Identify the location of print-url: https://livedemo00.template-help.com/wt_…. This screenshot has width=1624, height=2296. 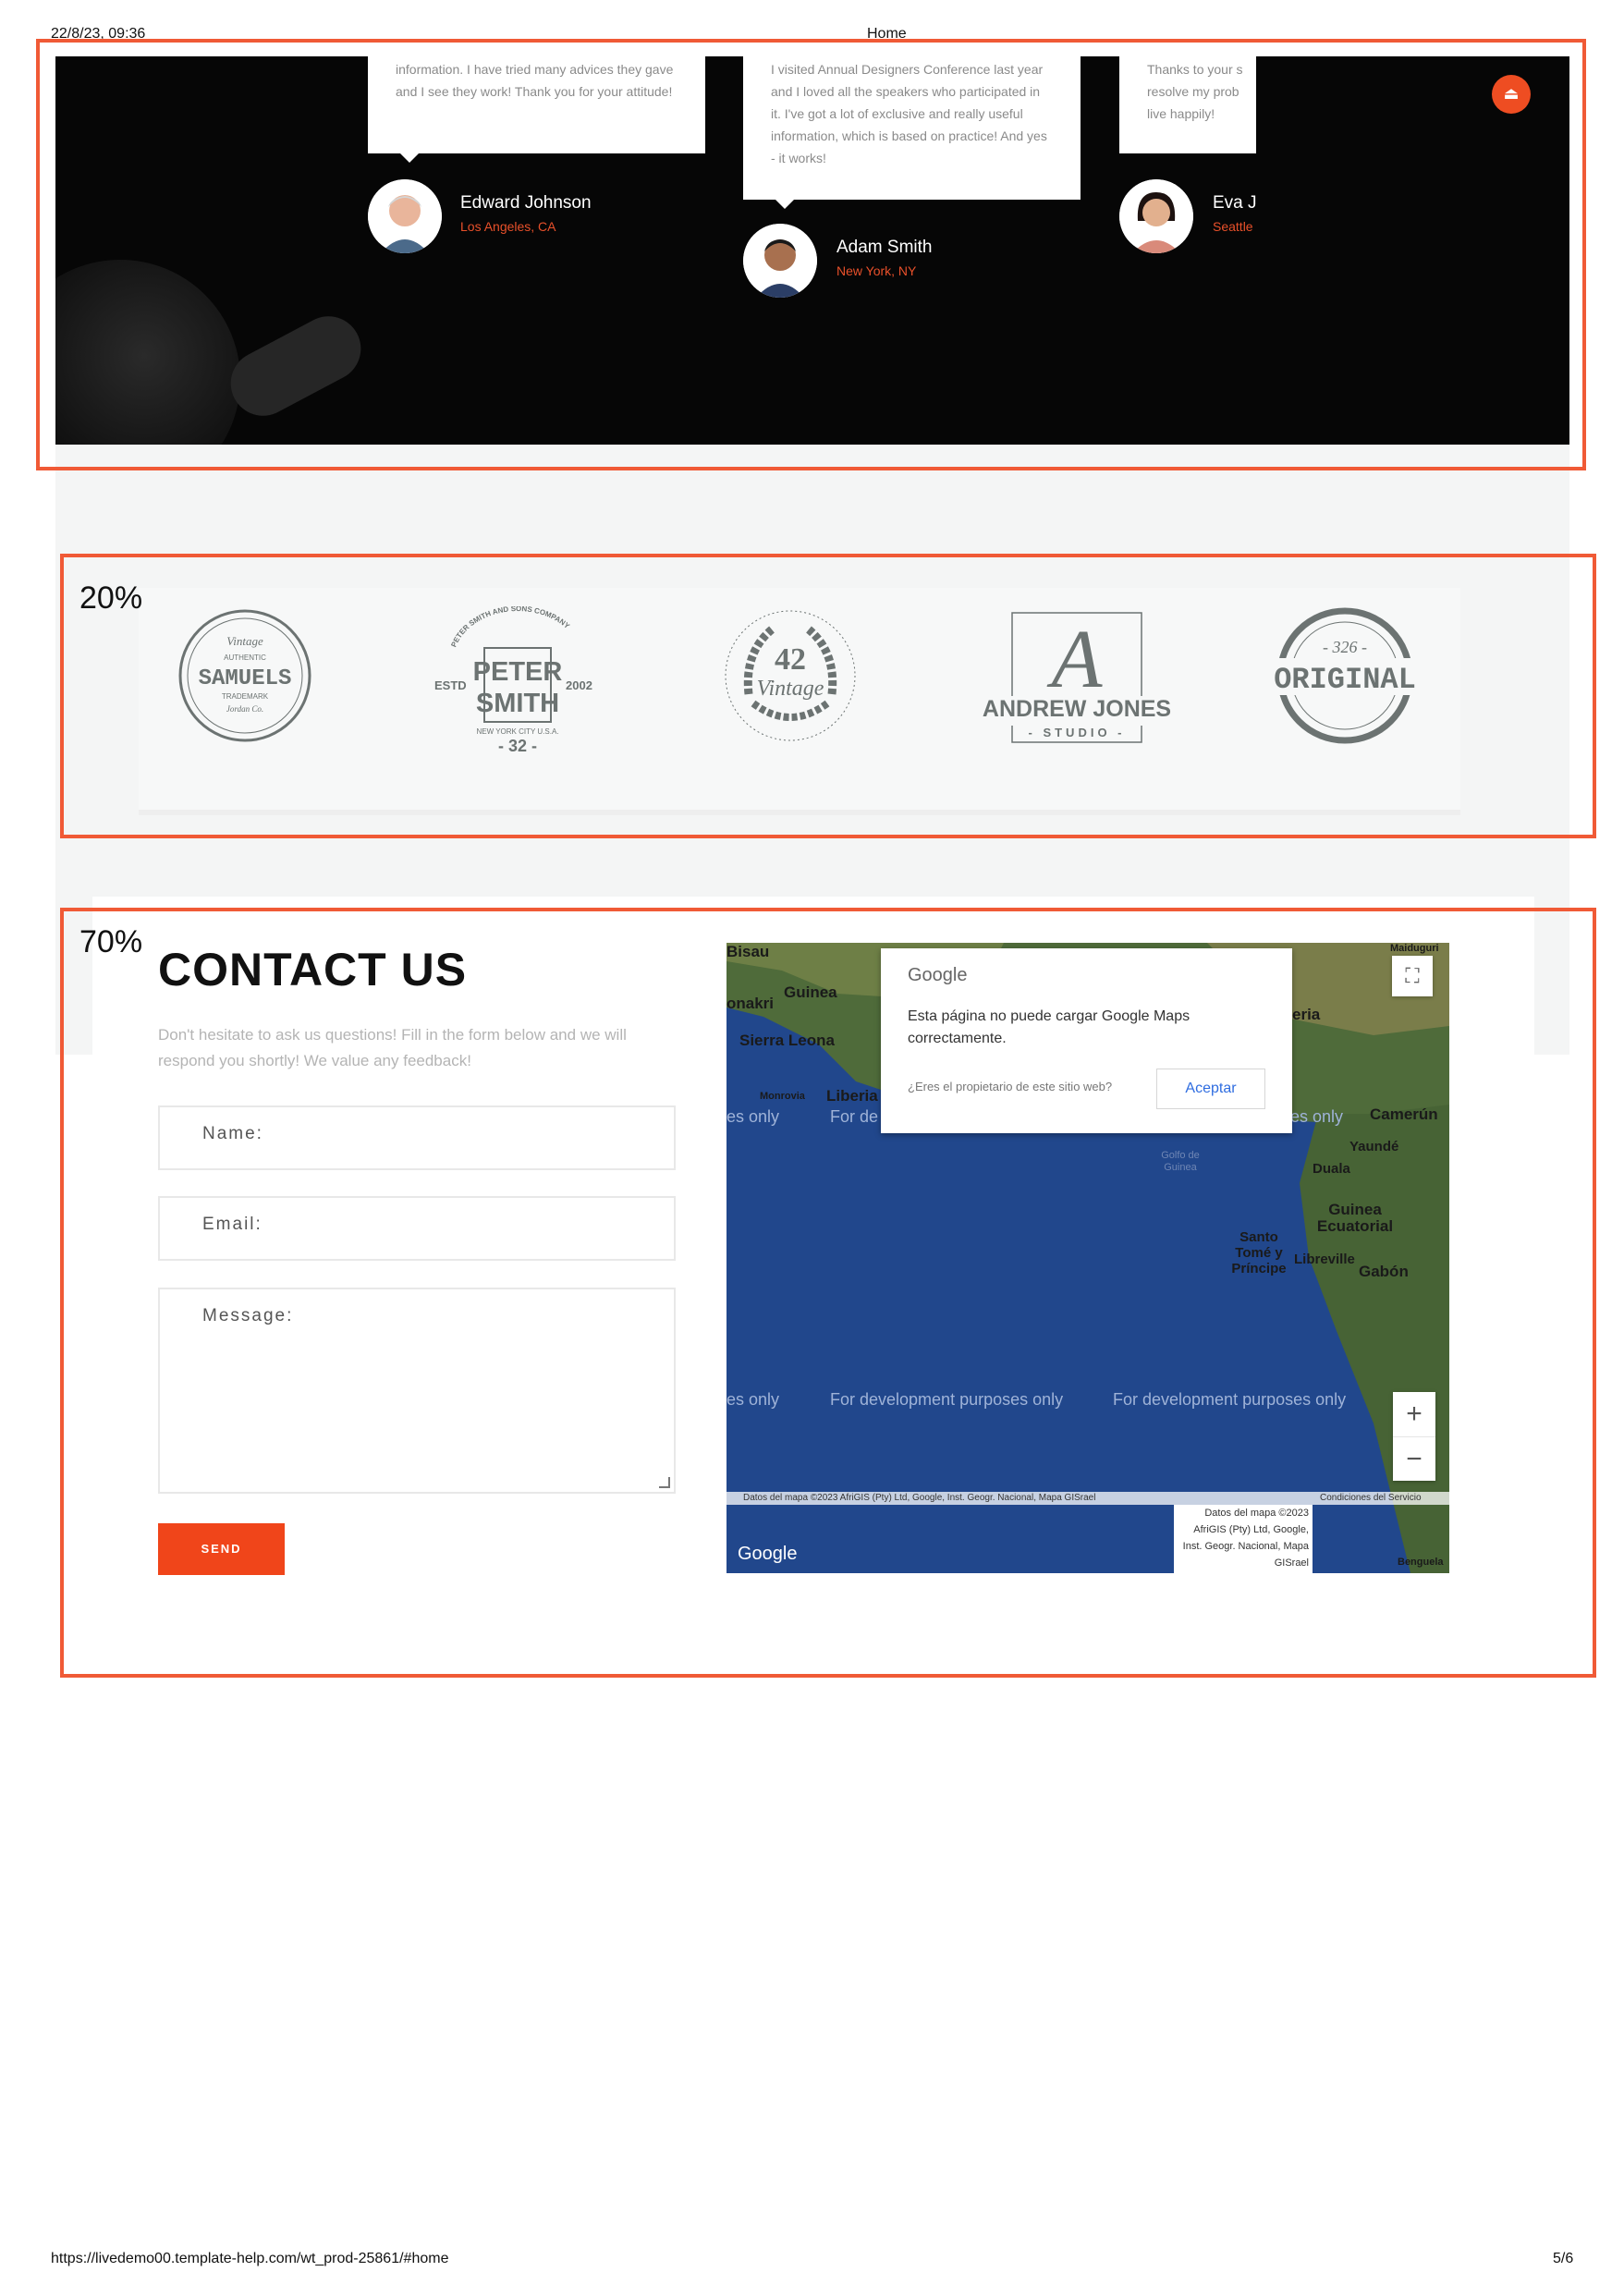
(250, 2258).